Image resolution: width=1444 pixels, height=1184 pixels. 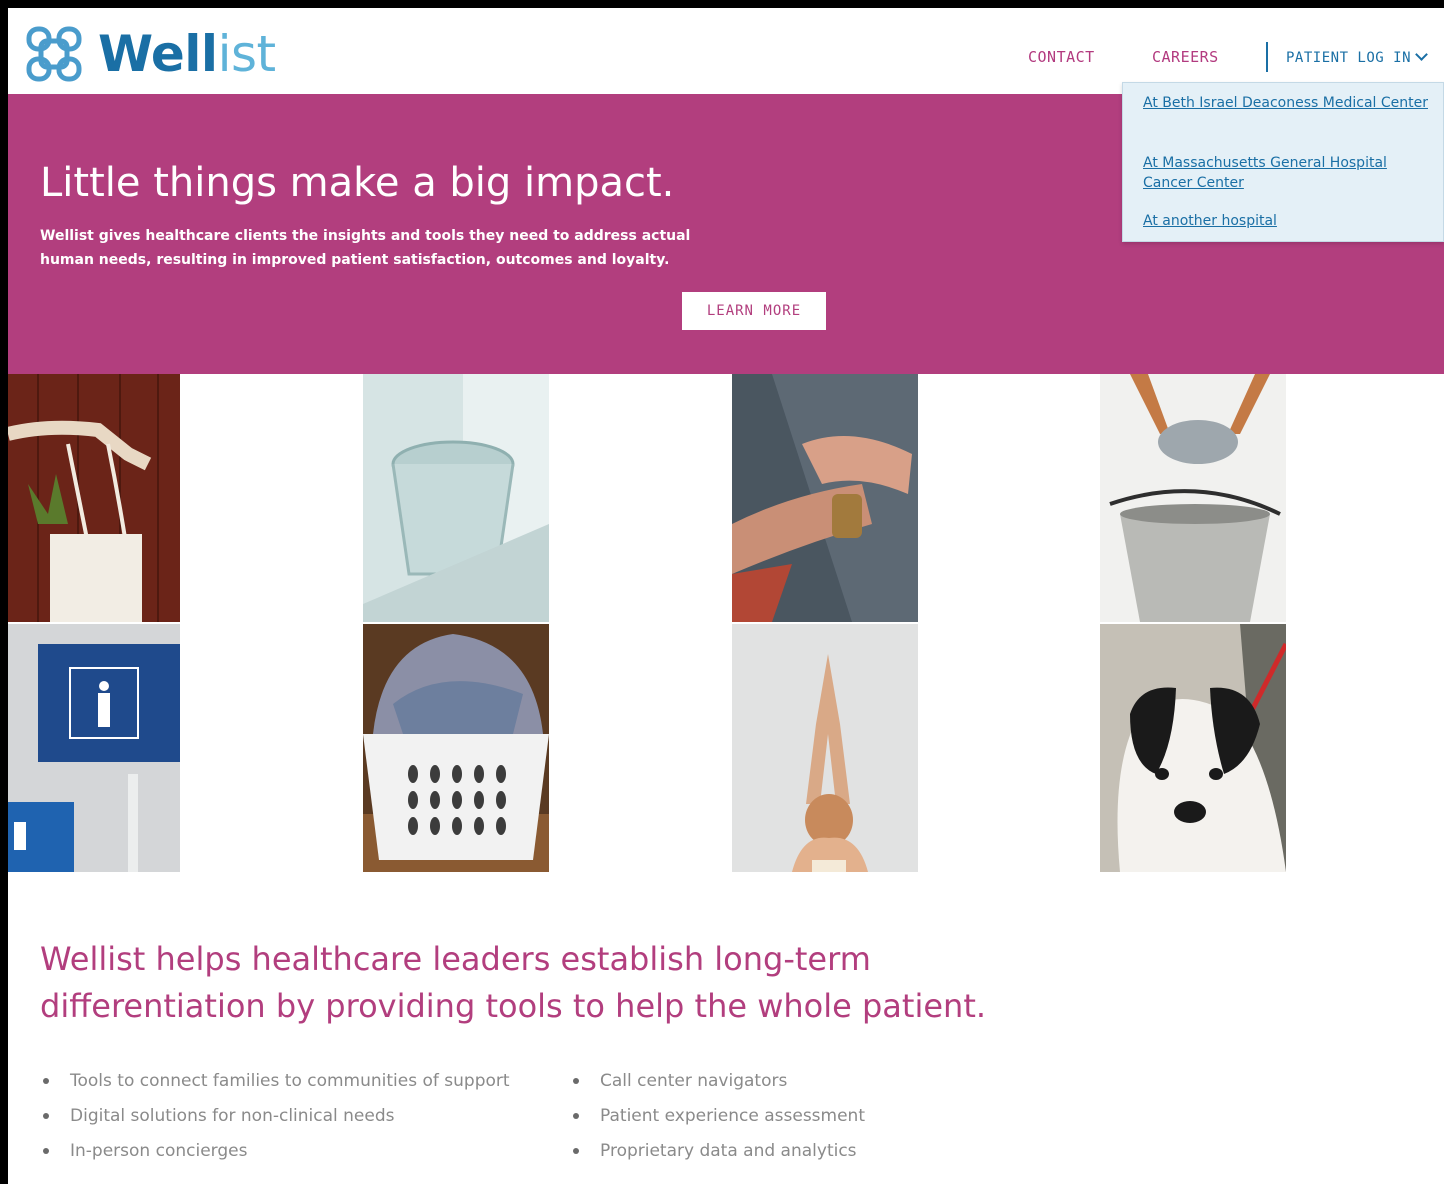 I want to click on patient-login-dropdown: PATIENT LOG IN, so click(x=1357, y=57).